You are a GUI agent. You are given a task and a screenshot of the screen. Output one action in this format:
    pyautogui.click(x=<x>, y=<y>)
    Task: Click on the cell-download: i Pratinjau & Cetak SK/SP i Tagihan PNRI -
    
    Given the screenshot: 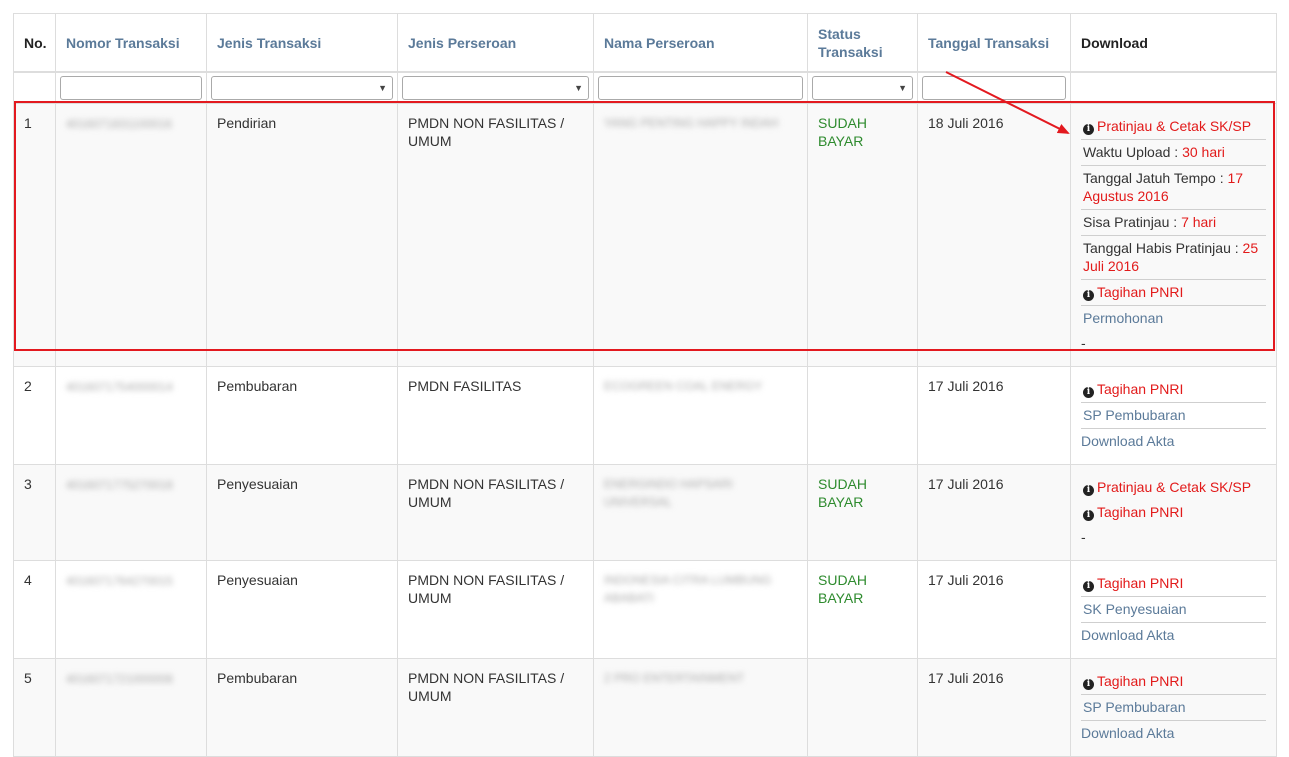 What is the action you would take?
    pyautogui.click(x=1173, y=512)
    